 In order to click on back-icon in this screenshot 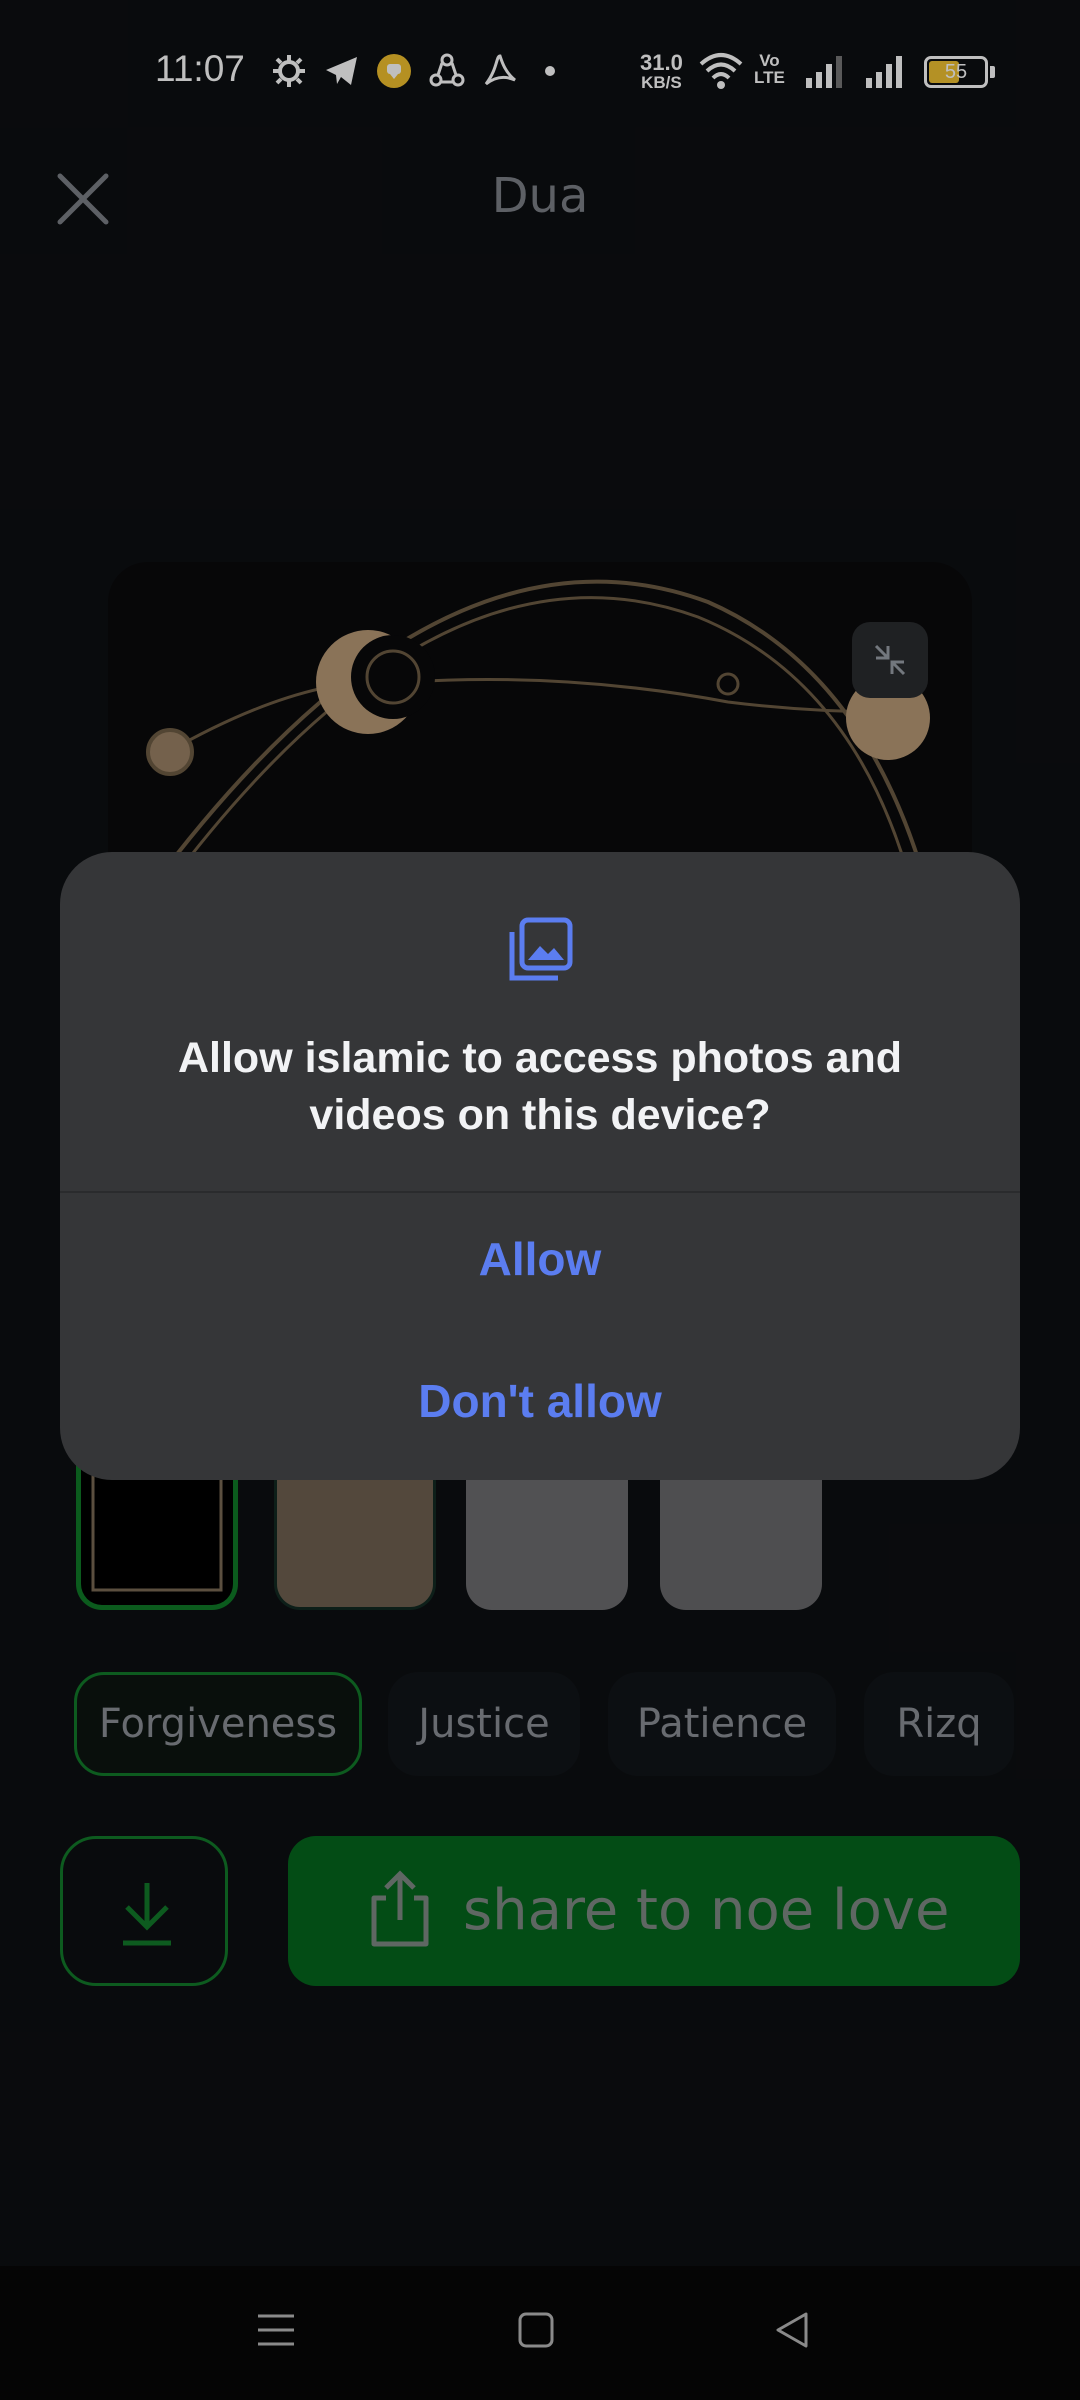, I will do `click(792, 2330)`.